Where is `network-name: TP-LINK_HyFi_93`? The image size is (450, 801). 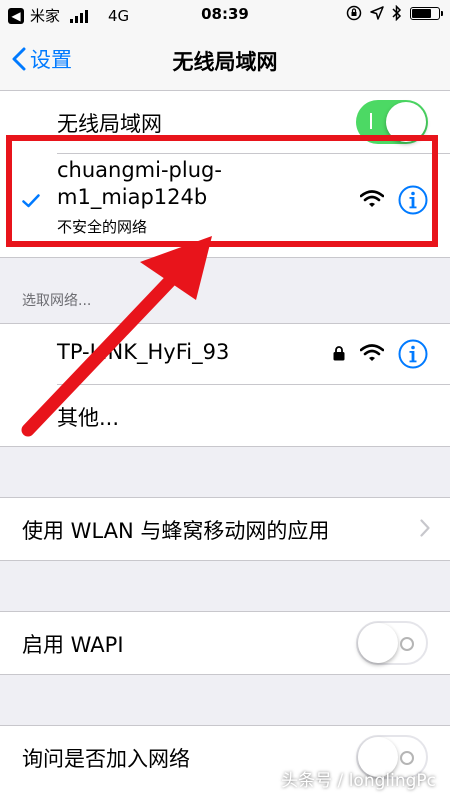 network-name: TP-LINK_HyFi_93 is located at coordinates (143, 352).